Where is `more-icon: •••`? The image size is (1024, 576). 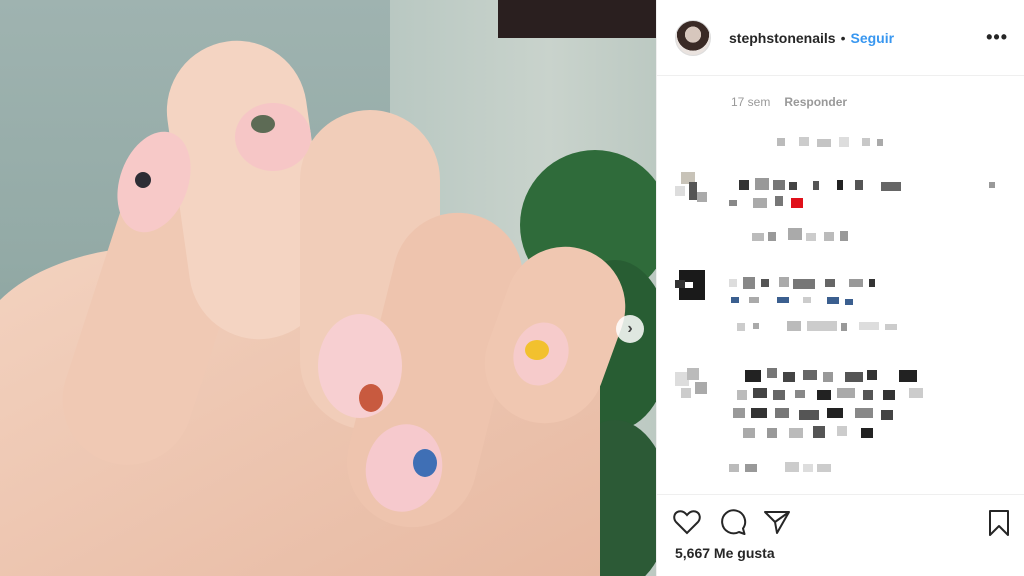 more-icon: ••• is located at coordinates (997, 37).